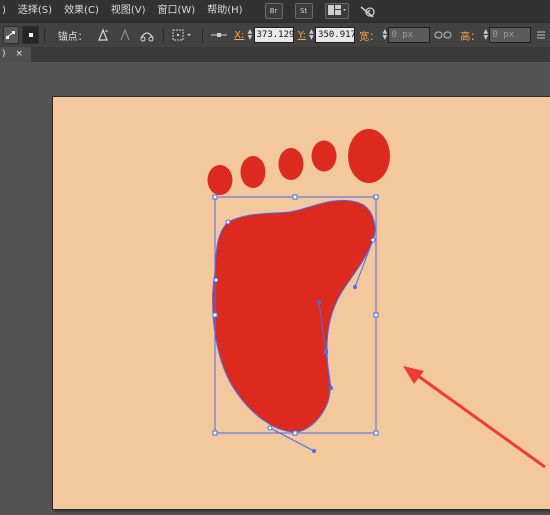 The height and width of the screenshot is (515, 550). I want to click on menu-bar: ) 选择(S) 效果(C) 视图(V) 窗口(W) 帮助(H) Br St, so click(275, 11).